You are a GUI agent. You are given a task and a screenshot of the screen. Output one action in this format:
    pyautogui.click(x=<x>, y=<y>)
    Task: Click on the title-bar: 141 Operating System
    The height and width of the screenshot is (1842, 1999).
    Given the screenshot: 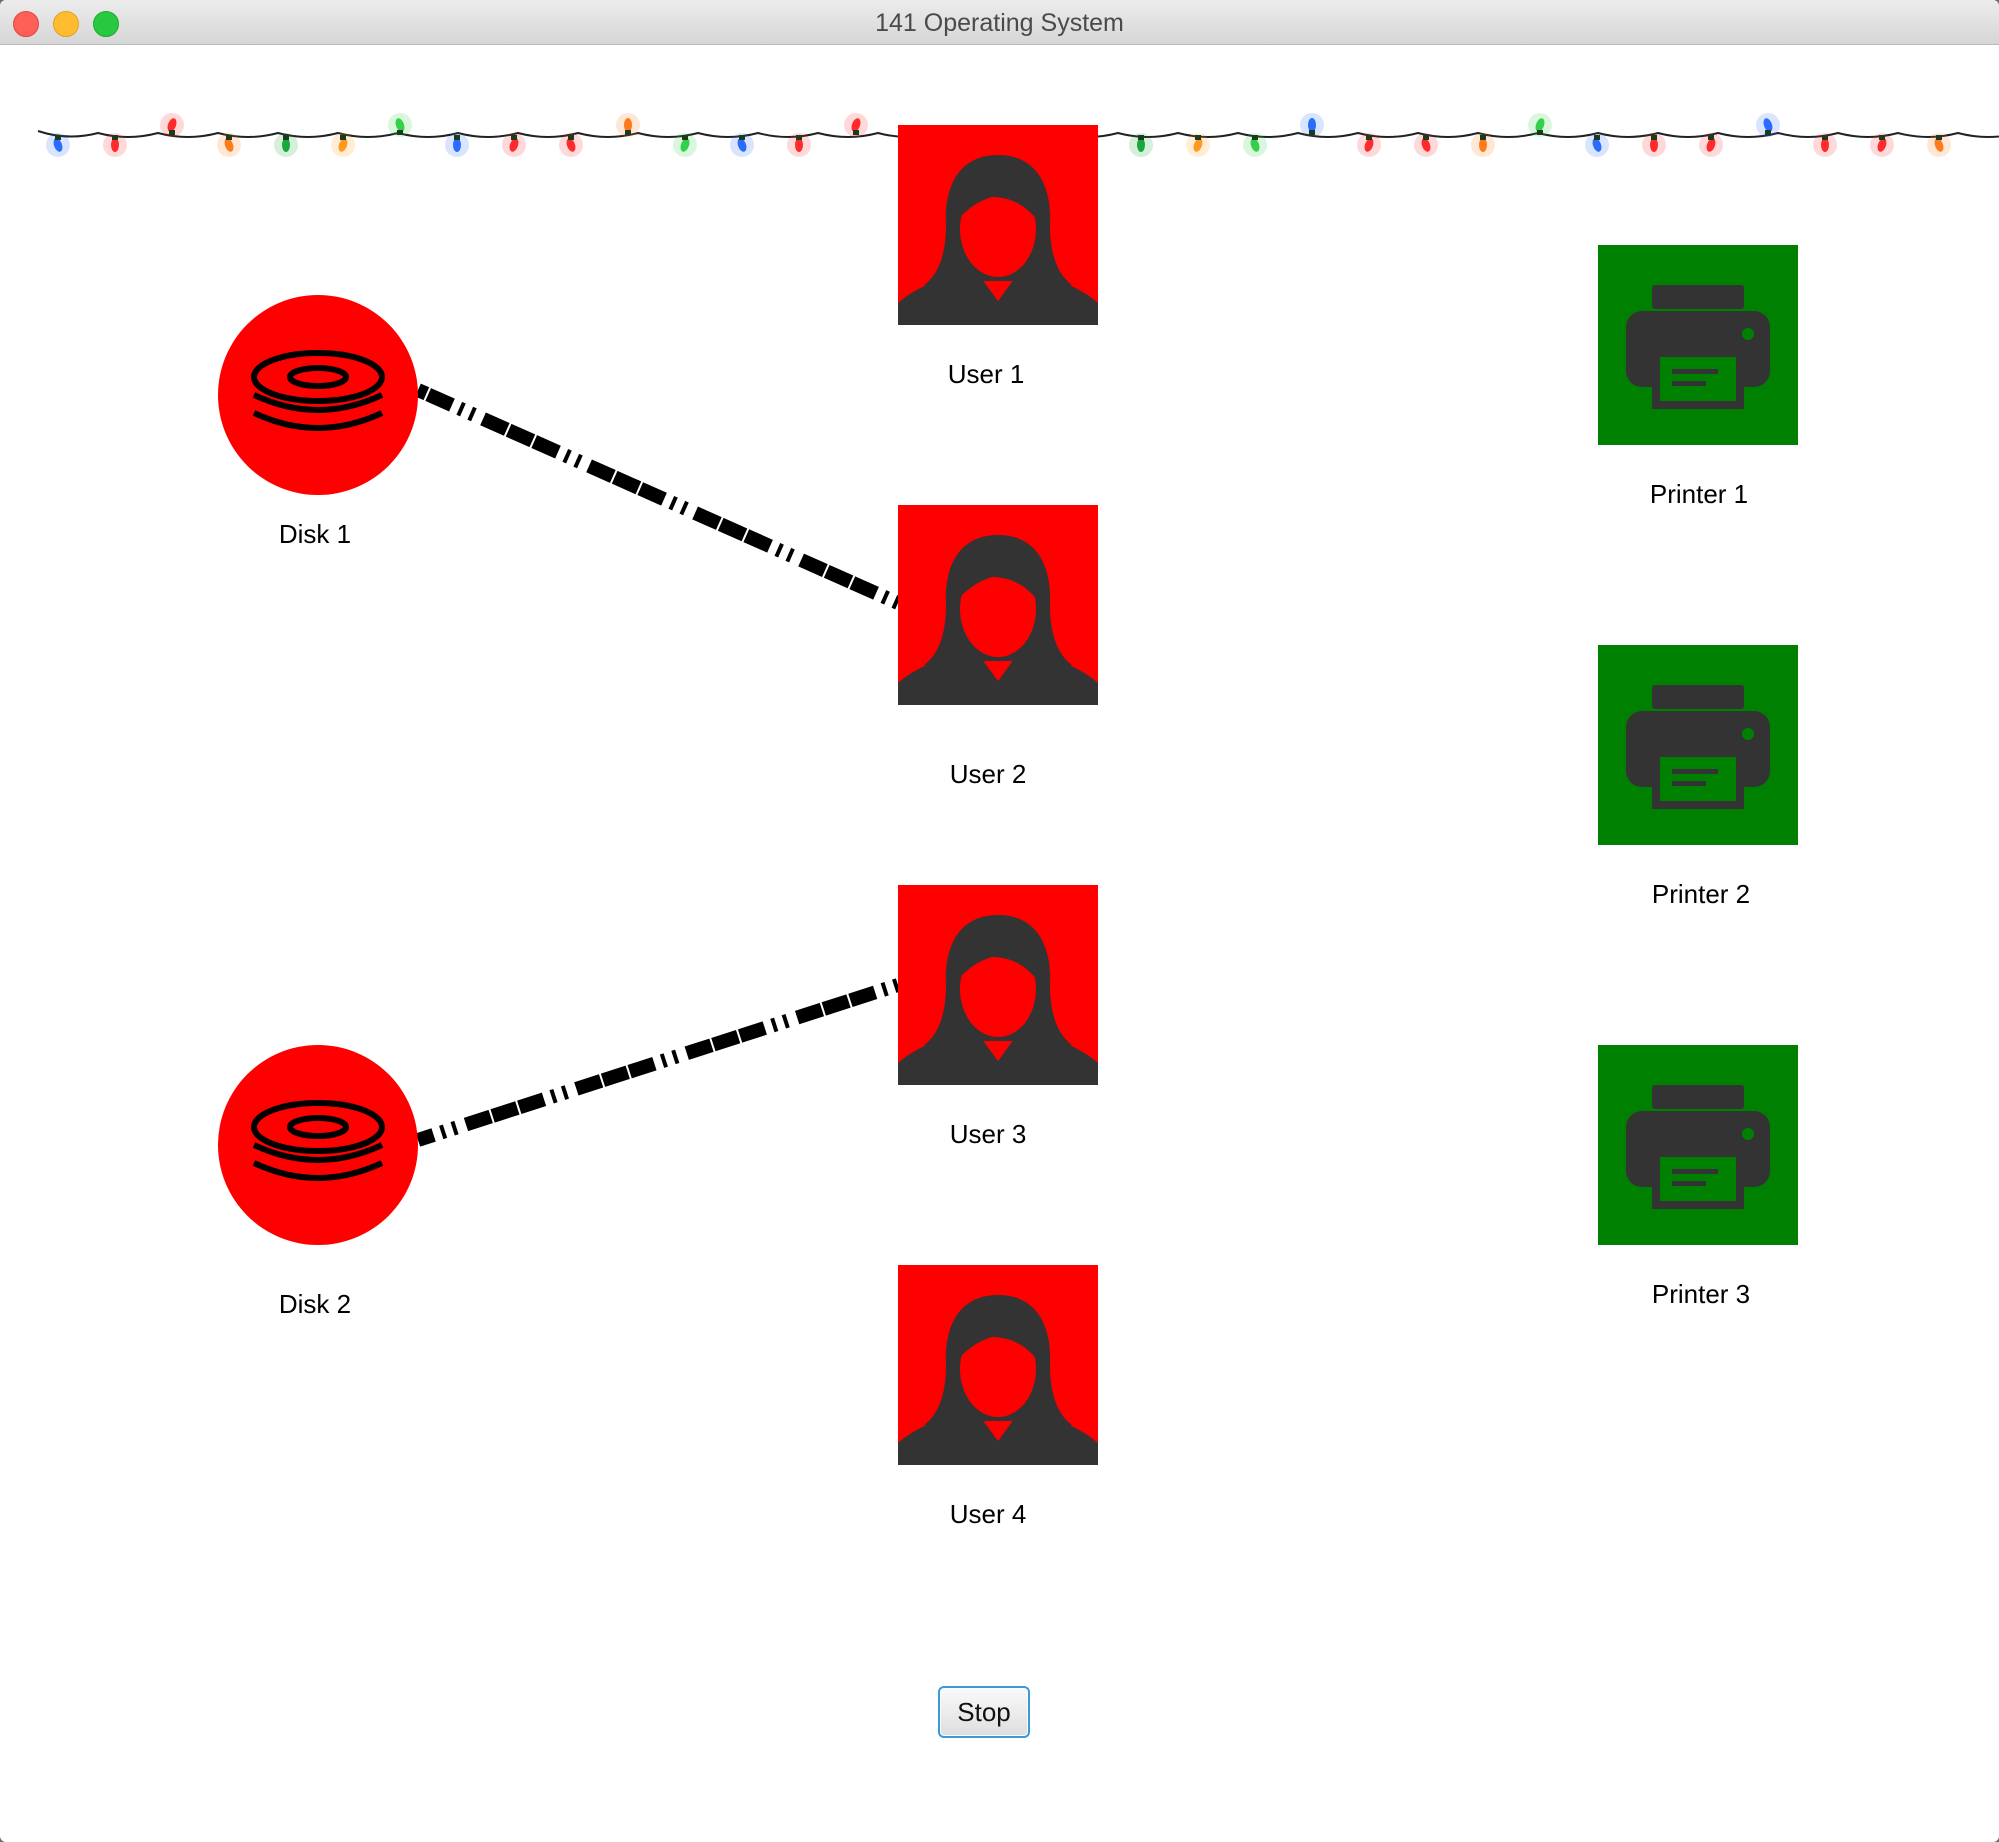 What is the action you would take?
    pyautogui.click(x=999, y=22)
    